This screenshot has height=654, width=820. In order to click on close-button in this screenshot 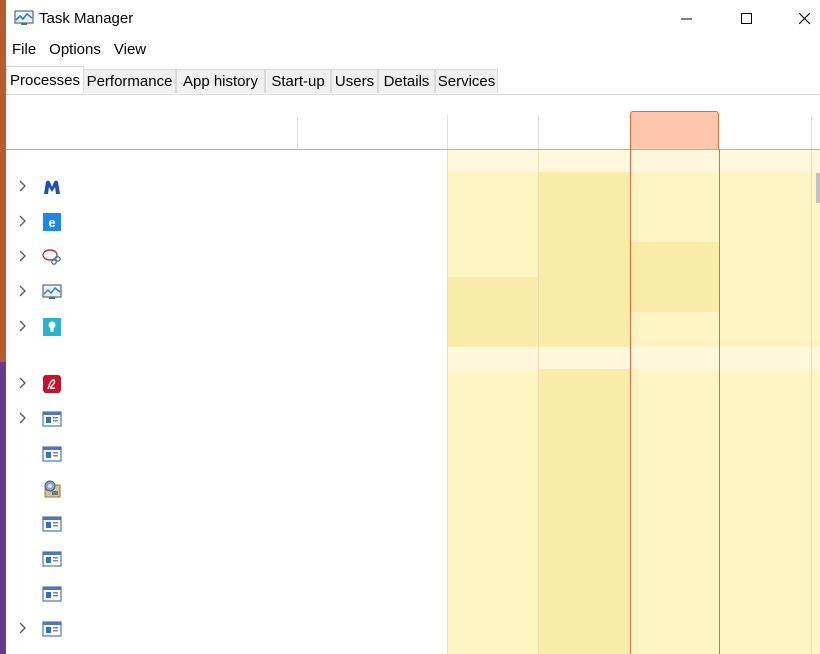, I will do `click(801, 19)`.